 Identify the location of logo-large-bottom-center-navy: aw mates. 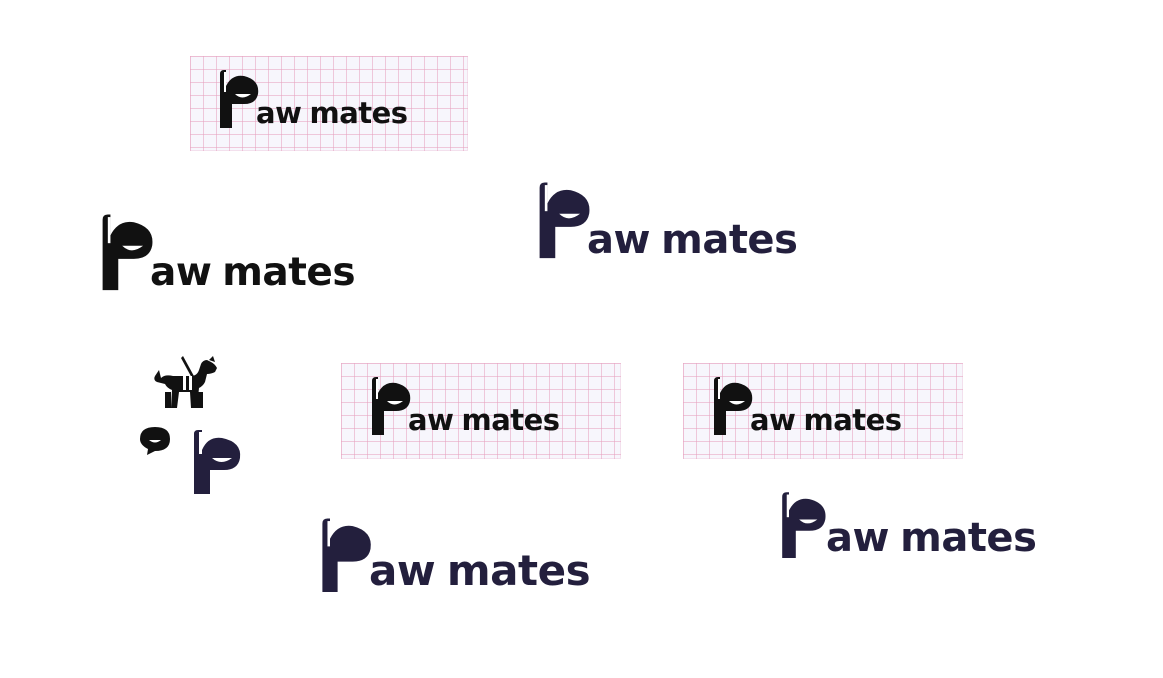
(455, 555).